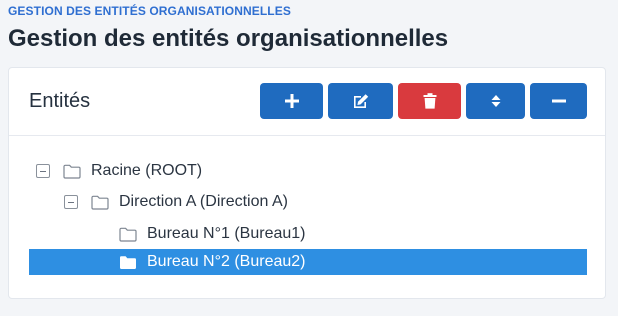 Image resolution: width=618 pixels, height=316 pixels. What do you see at coordinates (226, 261) in the screenshot?
I see `tree-node-label: Bureau N°2 (Bureau2)` at bounding box center [226, 261].